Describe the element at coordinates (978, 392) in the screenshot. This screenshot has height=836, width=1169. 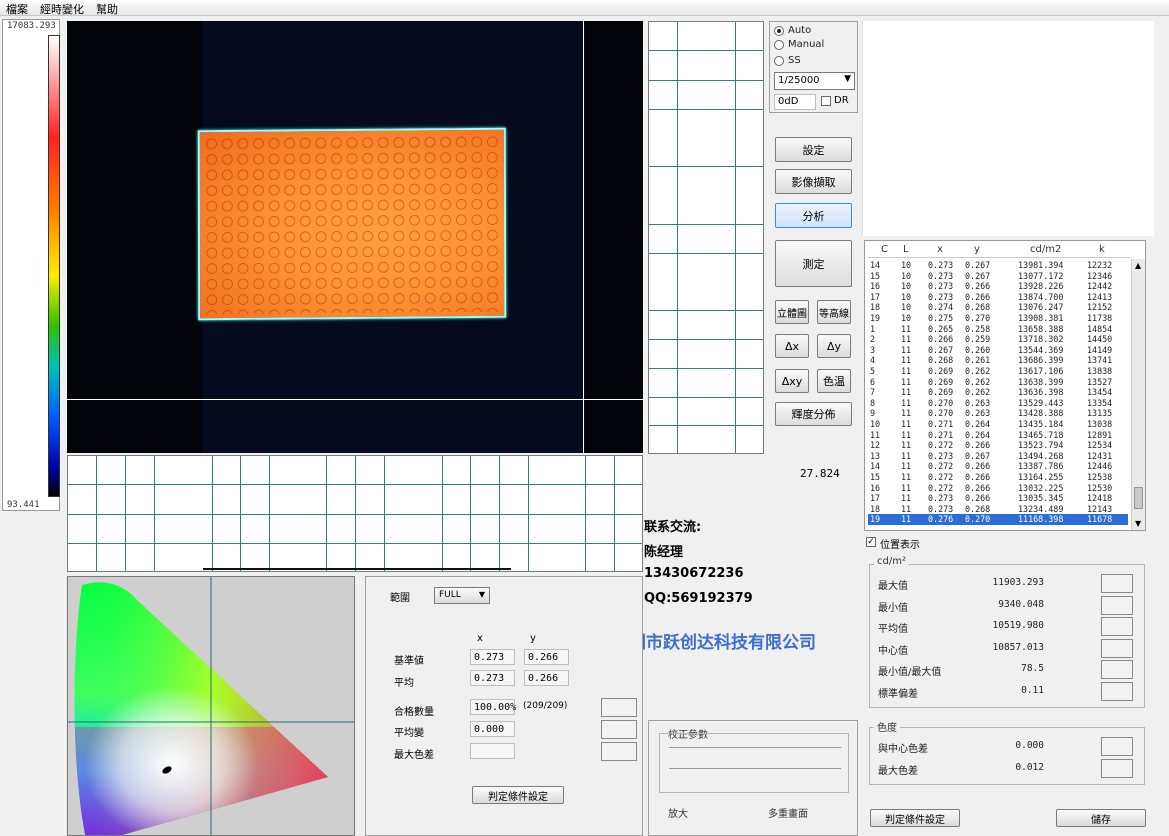
I see `table-cell: 0.262` at that location.